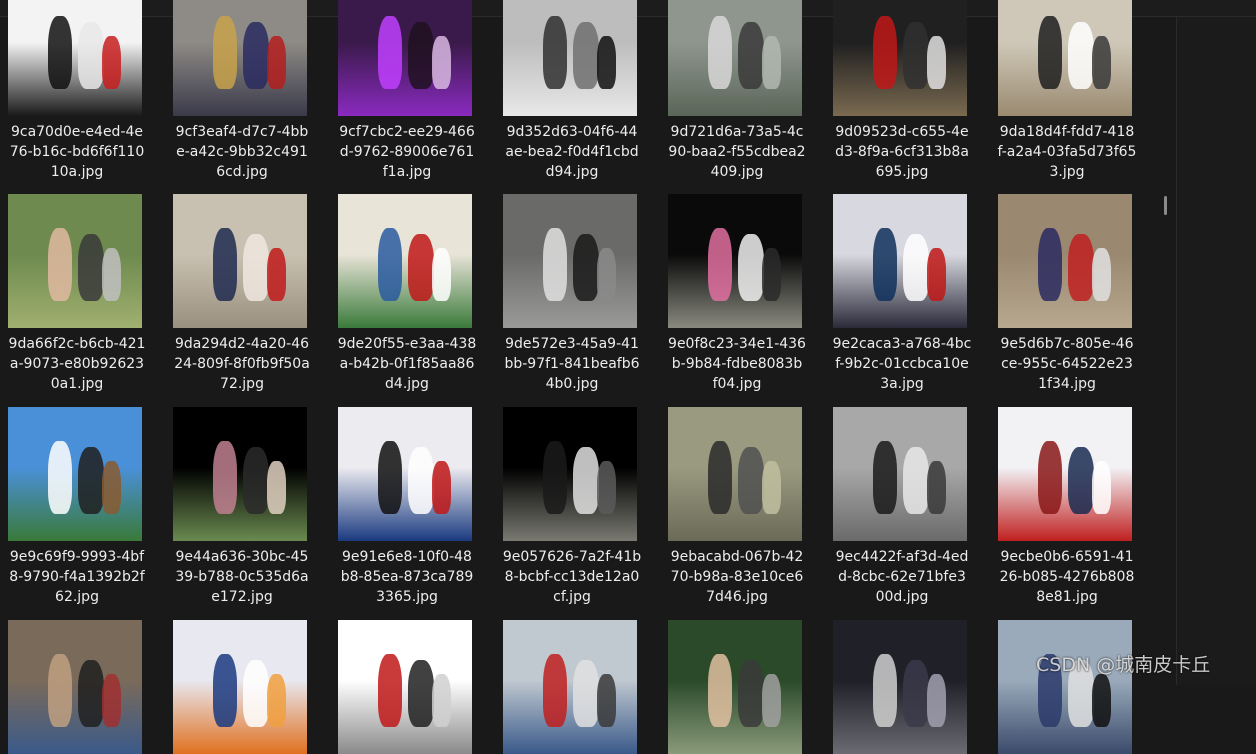  Describe the element at coordinates (1123, 665) in the screenshot. I see `watermark-text: CSDN @城南皮卡丘` at that location.